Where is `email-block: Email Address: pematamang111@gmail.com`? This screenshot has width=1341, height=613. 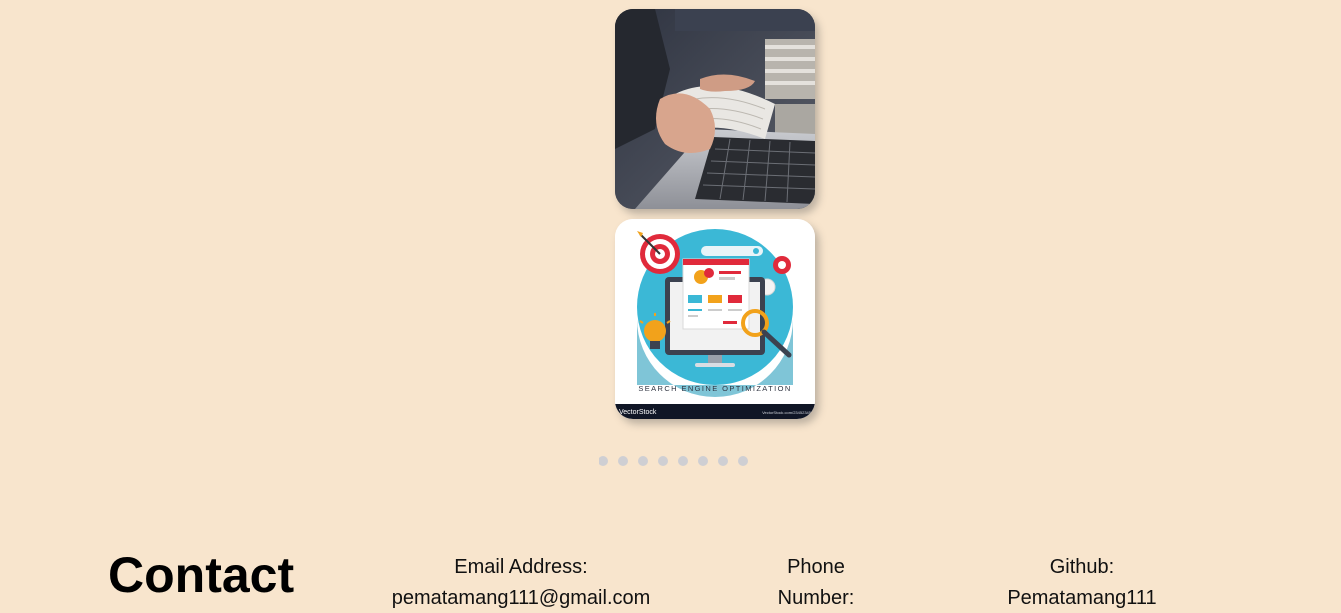 email-block: Email Address: pematamang111@gmail.com is located at coordinates (521, 582).